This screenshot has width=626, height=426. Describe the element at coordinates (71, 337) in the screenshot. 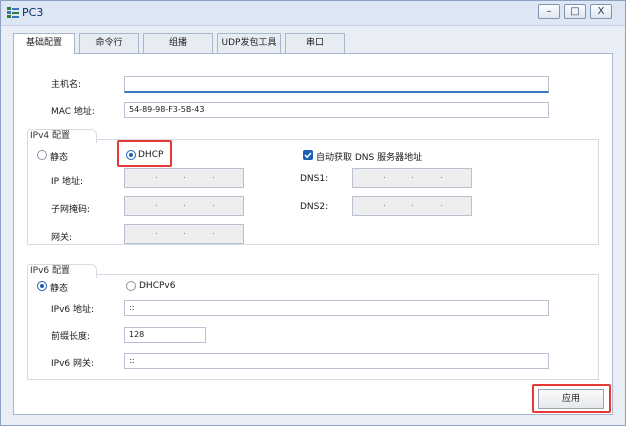

I see `prefix-length-label: 前缀长度:` at that location.